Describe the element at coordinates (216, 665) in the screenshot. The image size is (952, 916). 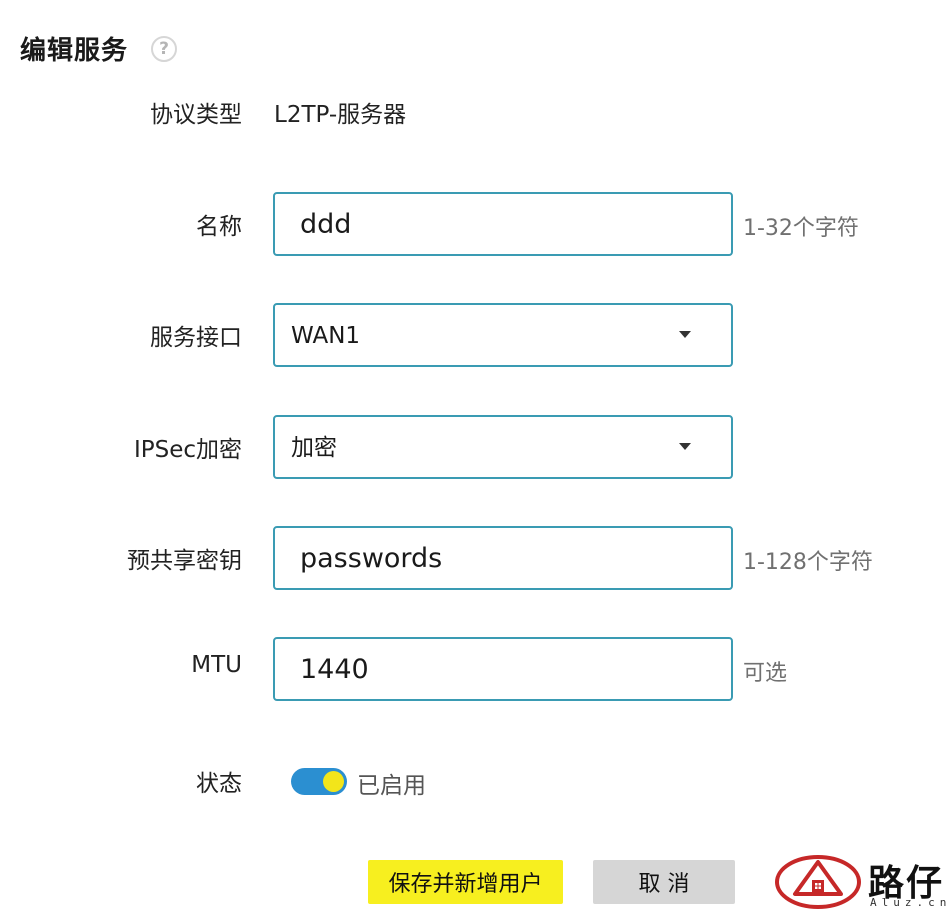
I see `mtu-label: MTU` at that location.